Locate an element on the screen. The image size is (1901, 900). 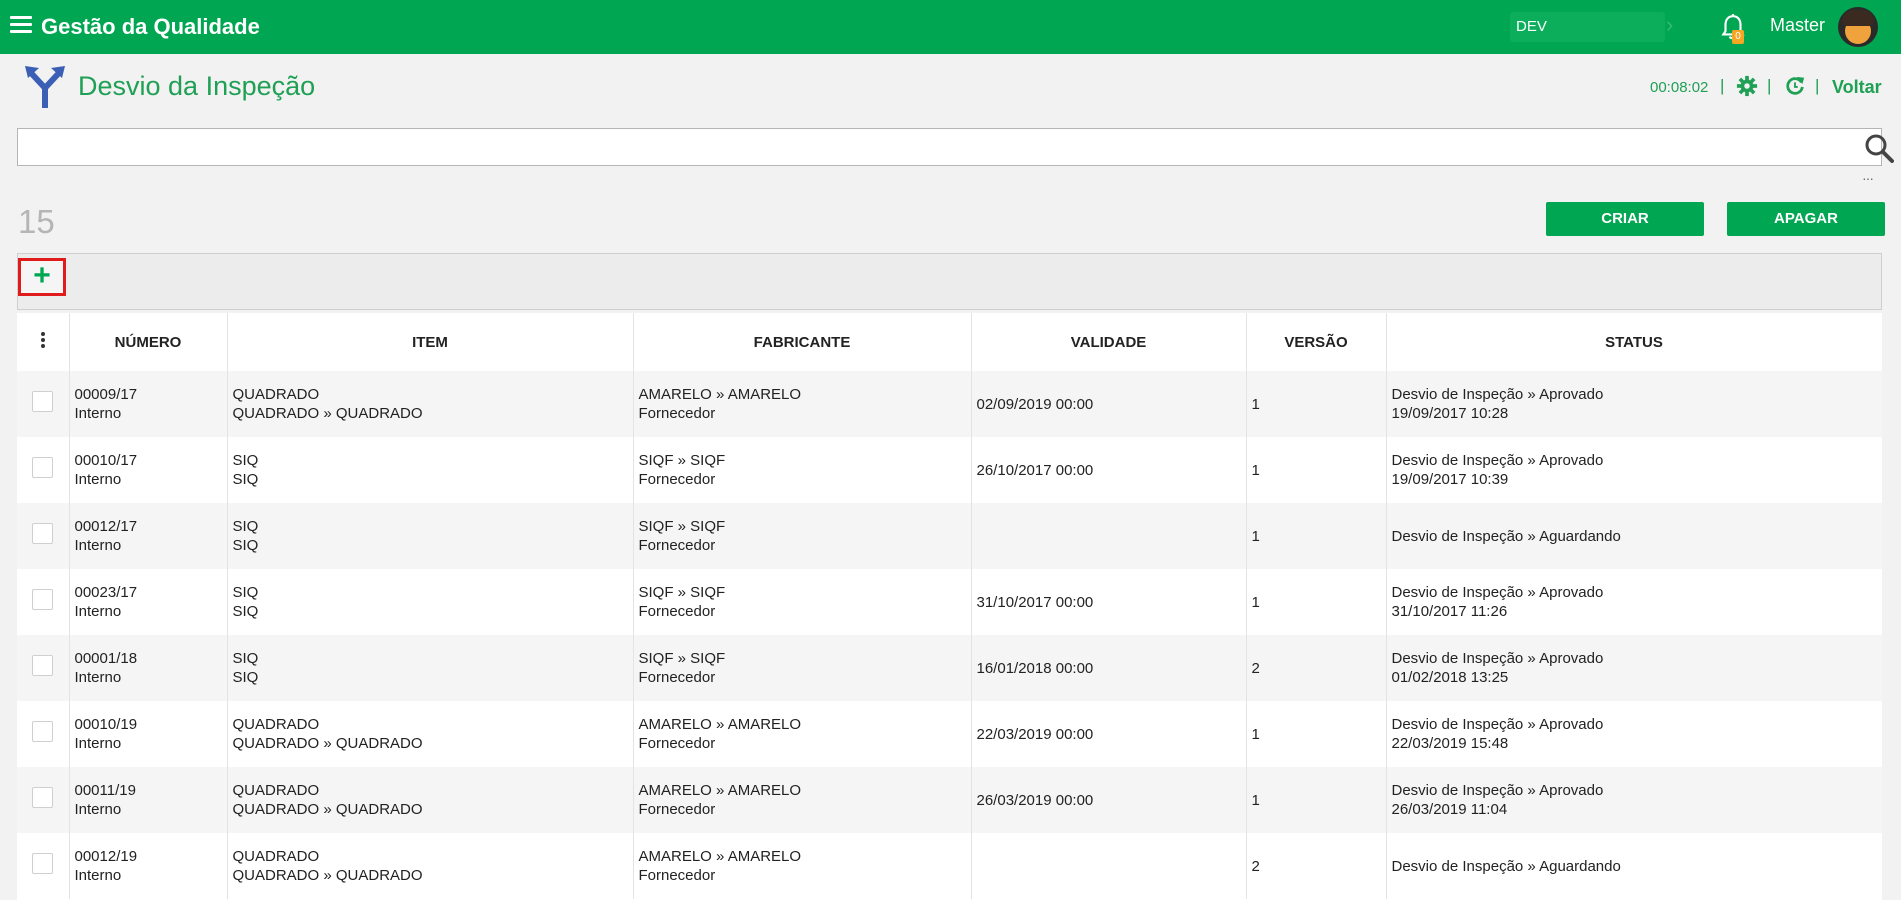
plus-icon: + is located at coordinates (42, 275).